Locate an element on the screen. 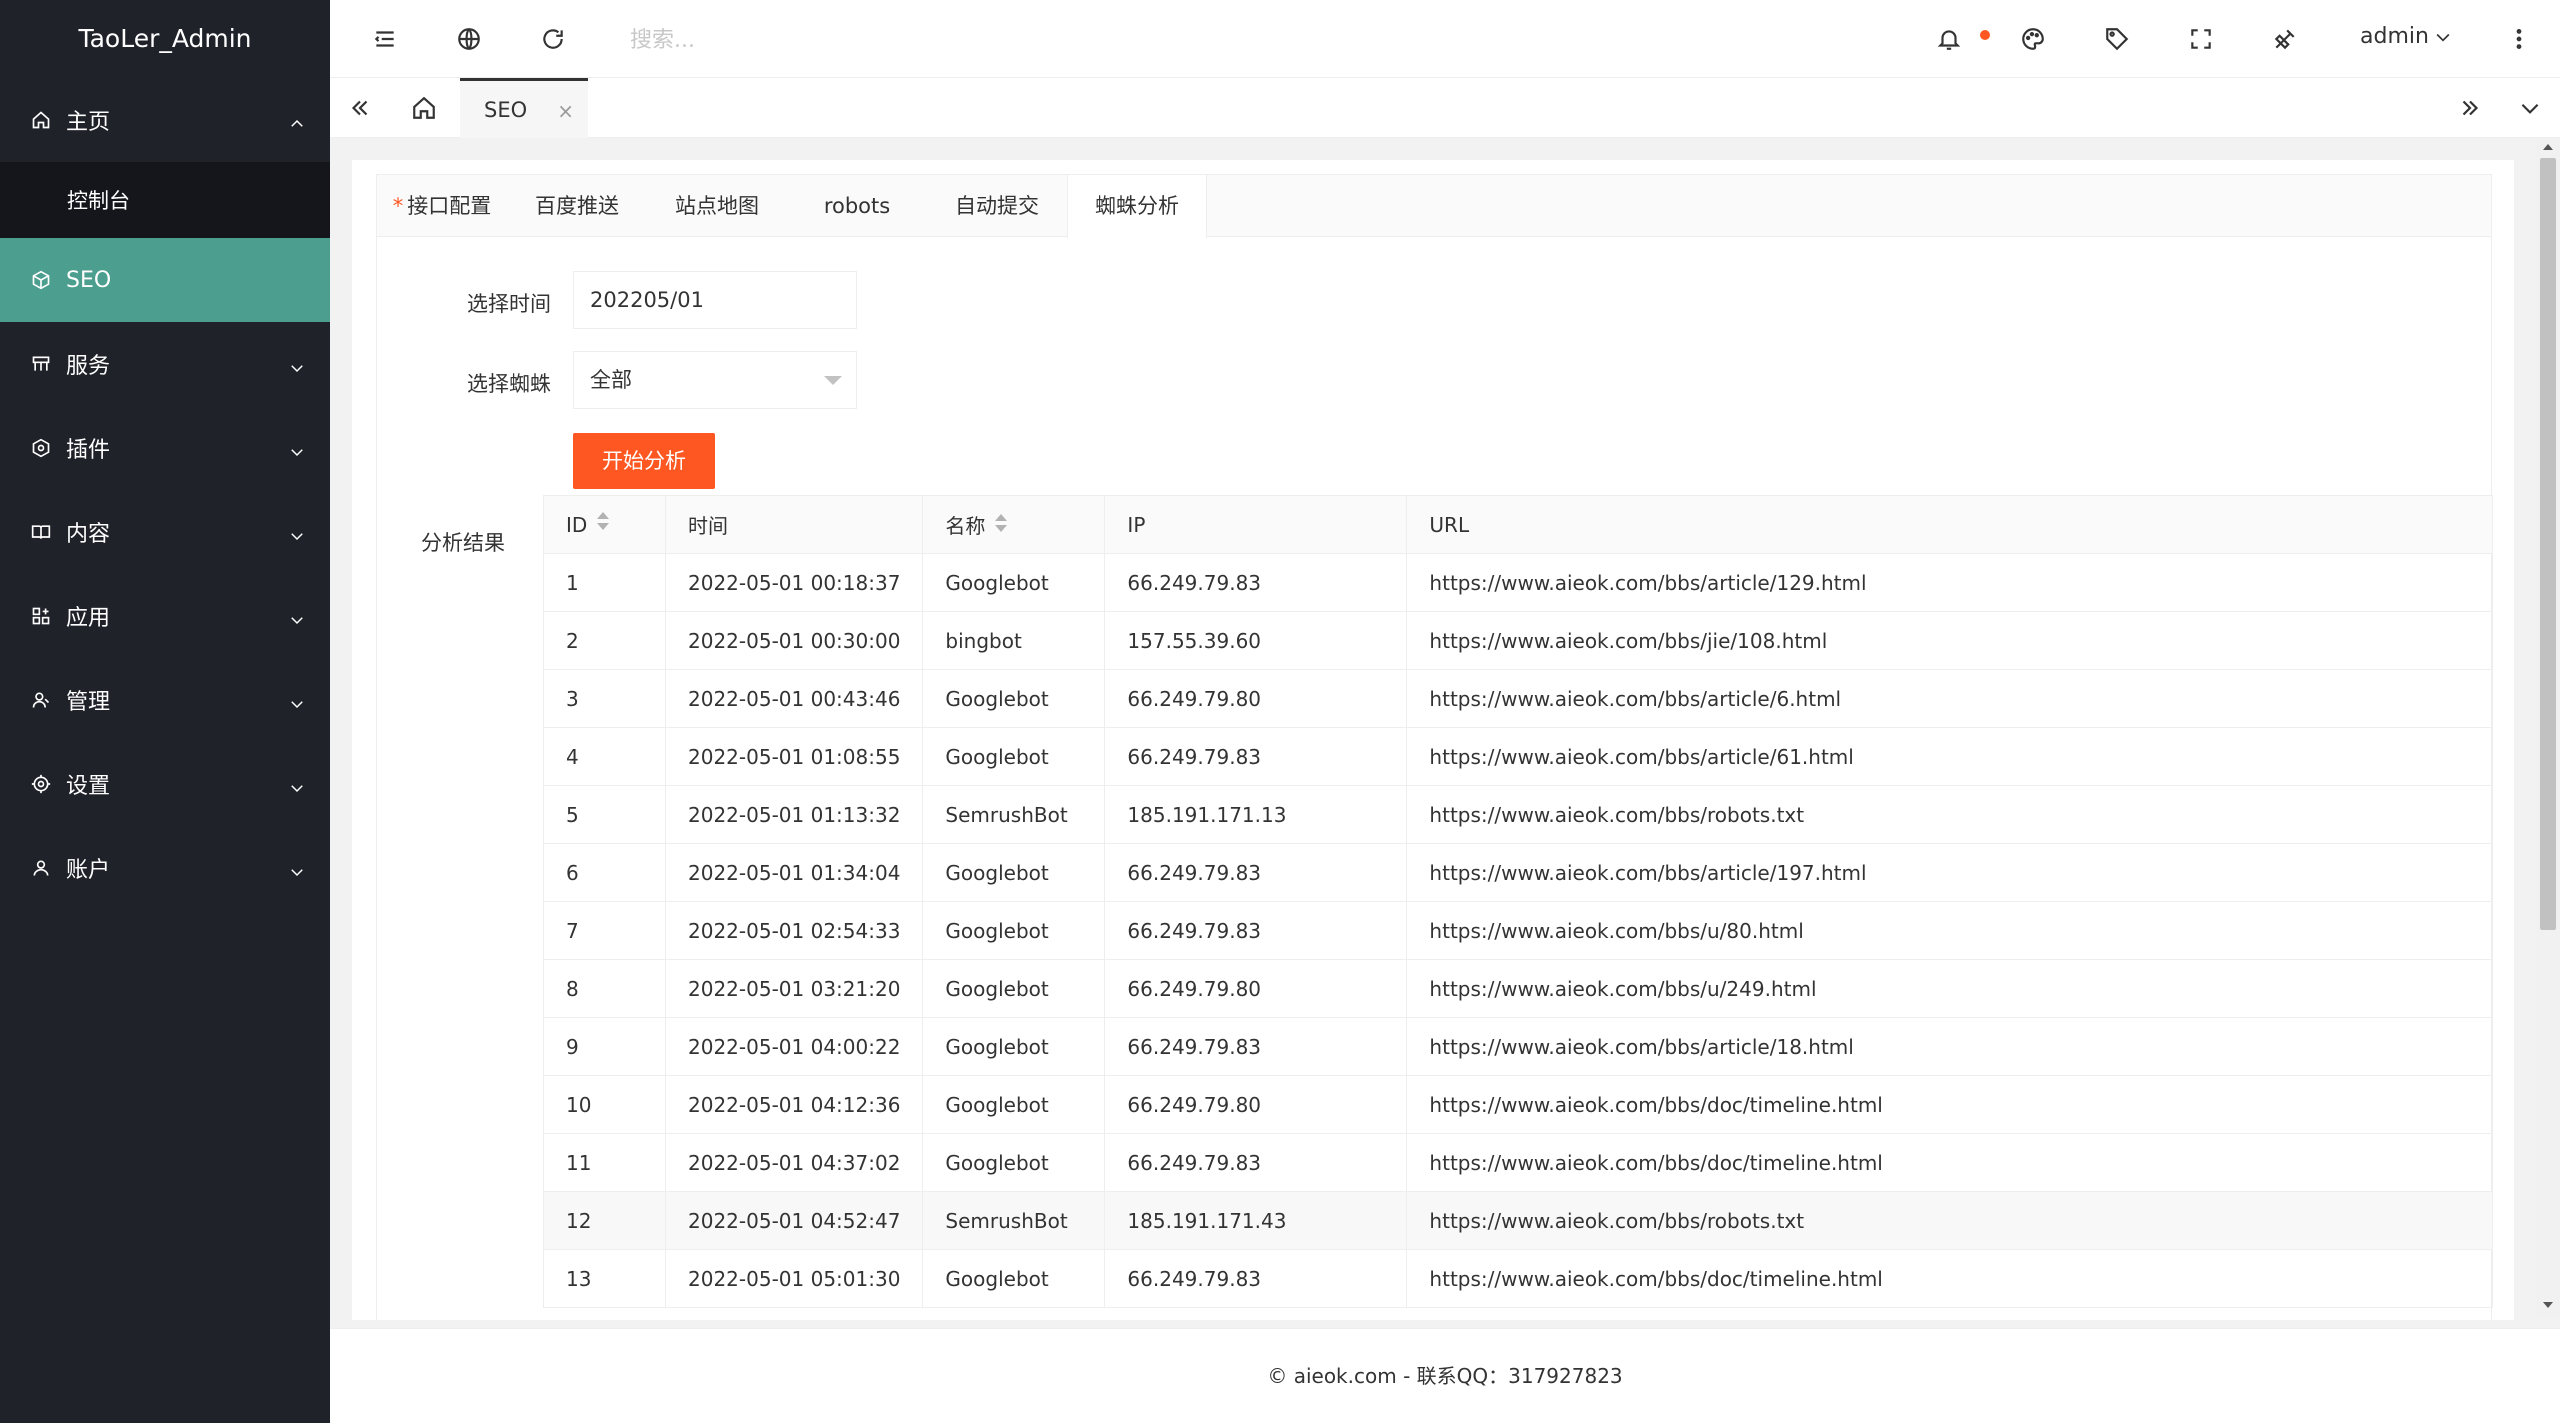 This screenshot has width=2560, height=1423. content-icon is located at coordinates (41, 532).